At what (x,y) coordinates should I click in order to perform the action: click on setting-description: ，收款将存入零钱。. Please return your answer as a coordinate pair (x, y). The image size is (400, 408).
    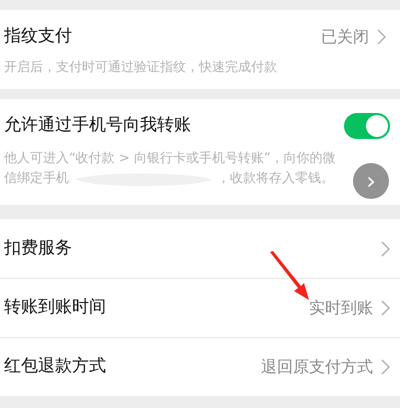
    Looking at the image, I should click on (275, 179).